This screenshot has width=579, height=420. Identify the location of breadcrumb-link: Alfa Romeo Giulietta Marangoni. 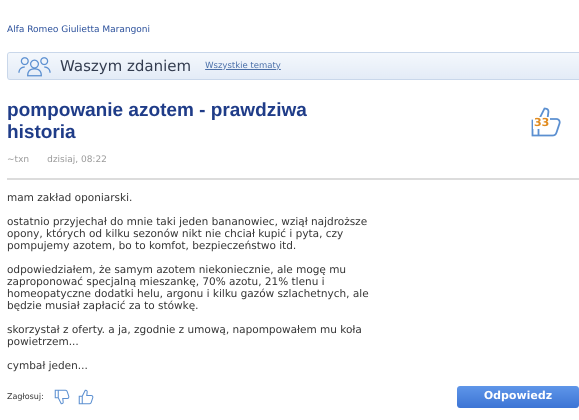
(293, 30).